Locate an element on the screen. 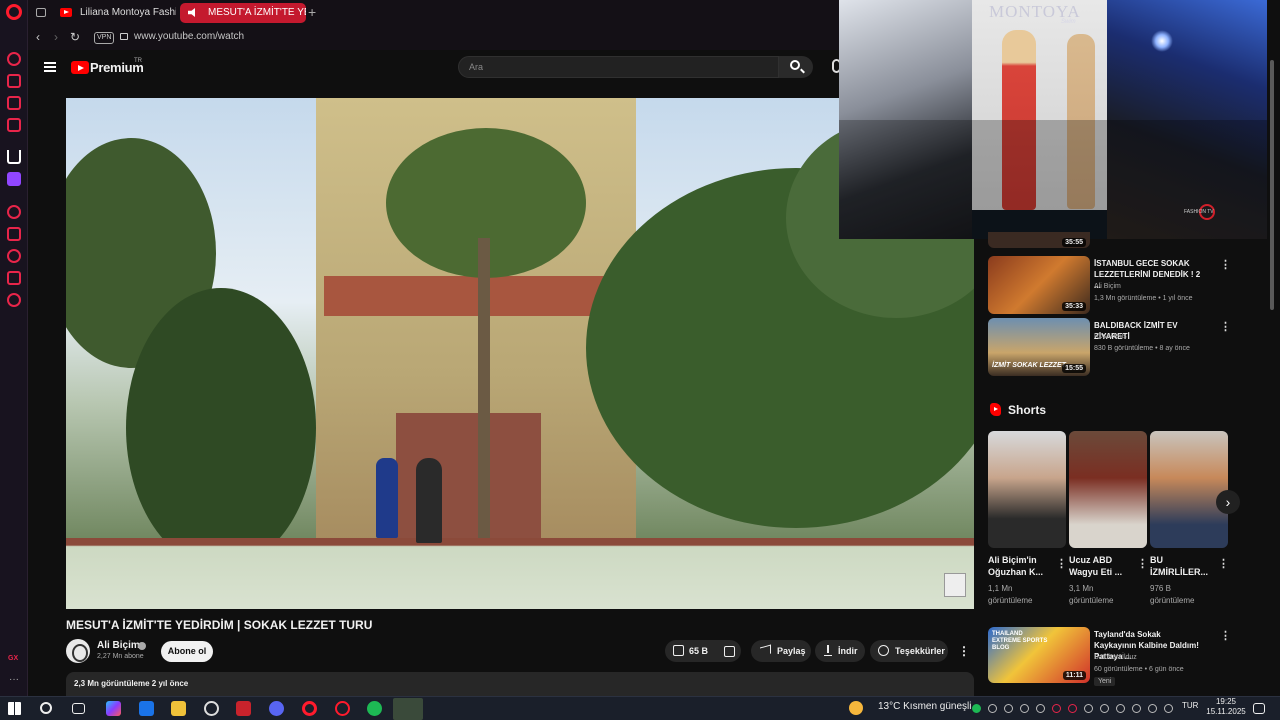 This screenshot has height=720, width=1280. extensions-icon is located at coordinates (14, 278).